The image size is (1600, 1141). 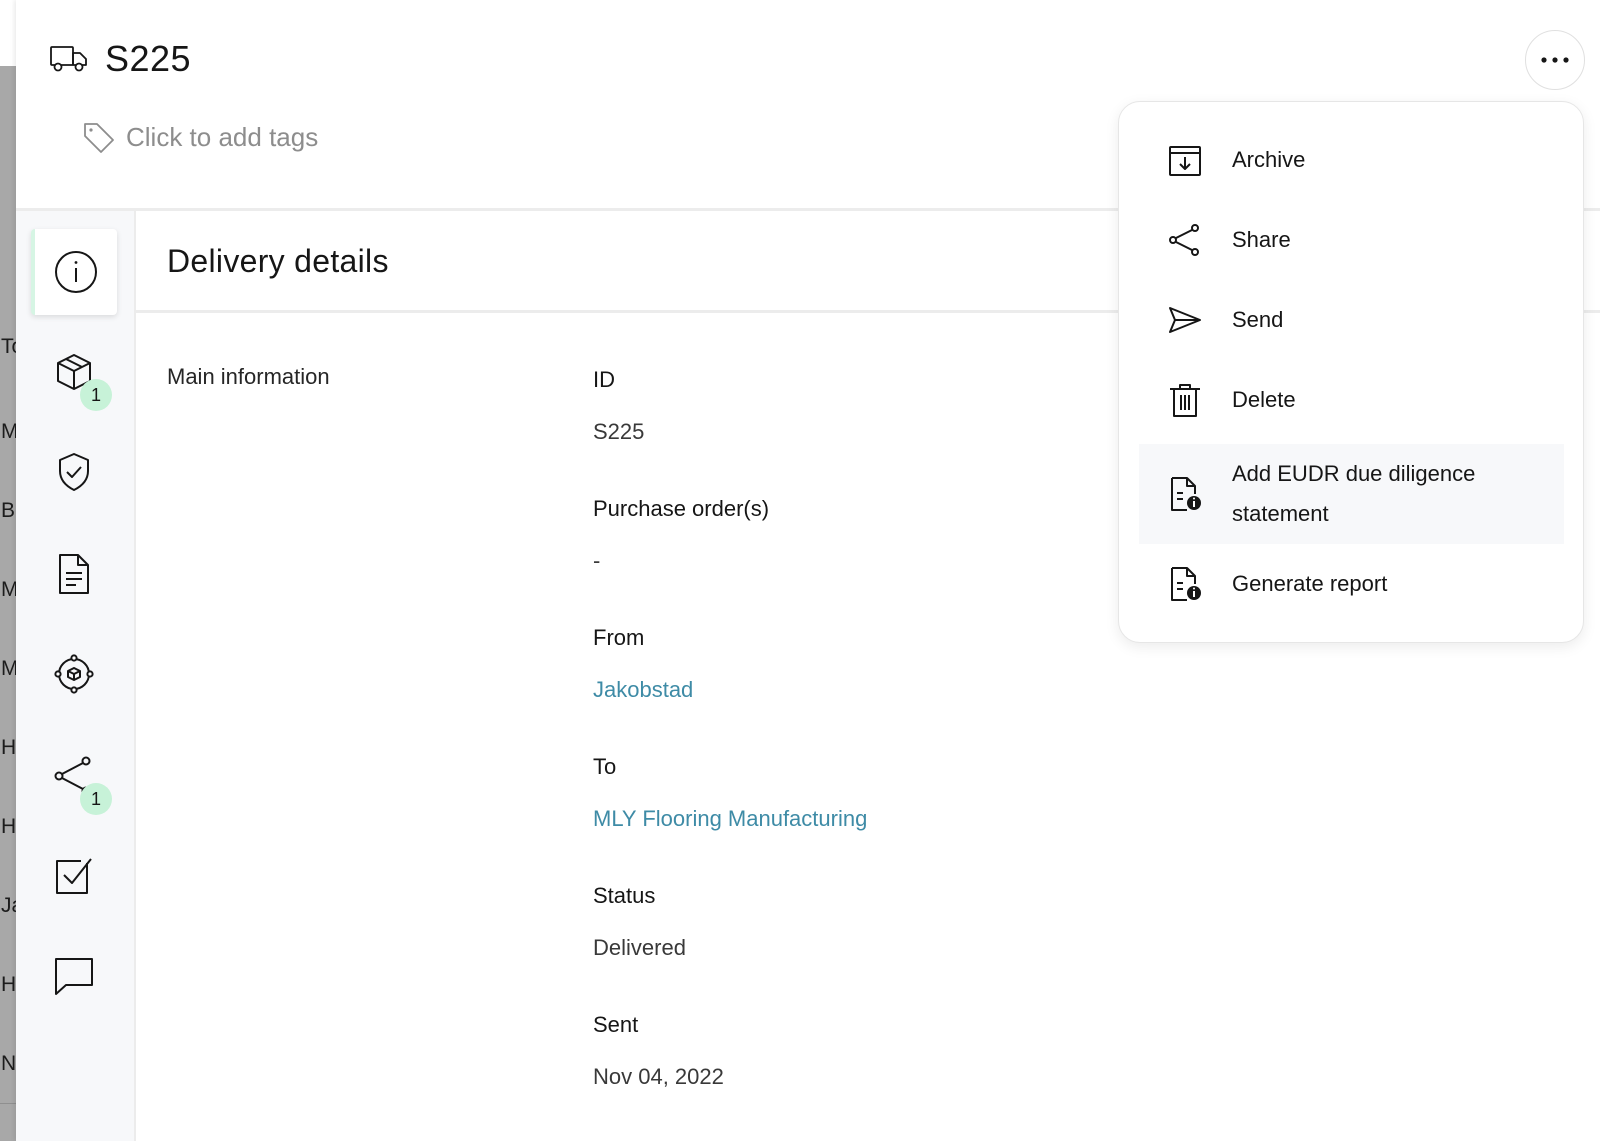 I want to click on background-row: B, so click(x=8, y=511).